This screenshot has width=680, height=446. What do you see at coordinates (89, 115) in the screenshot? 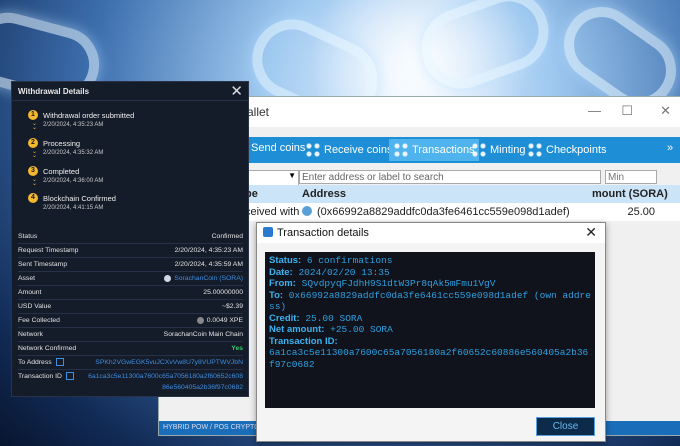
I see `step-label: Withdrawal order submitted` at bounding box center [89, 115].